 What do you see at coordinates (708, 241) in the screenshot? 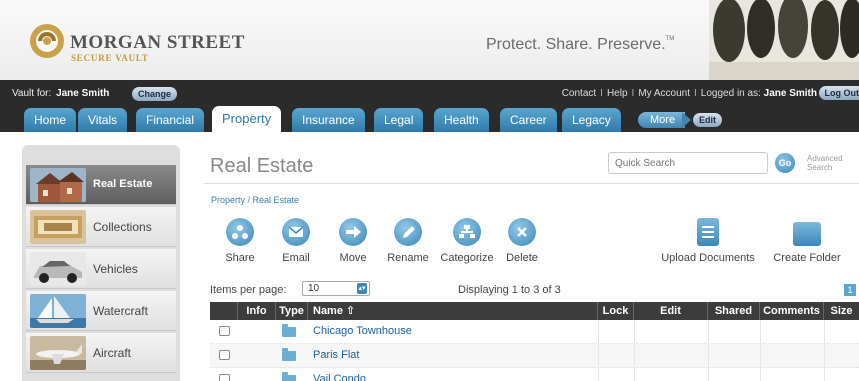
I see `upload-documents-button: Upload Documents` at bounding box center [708, 241].